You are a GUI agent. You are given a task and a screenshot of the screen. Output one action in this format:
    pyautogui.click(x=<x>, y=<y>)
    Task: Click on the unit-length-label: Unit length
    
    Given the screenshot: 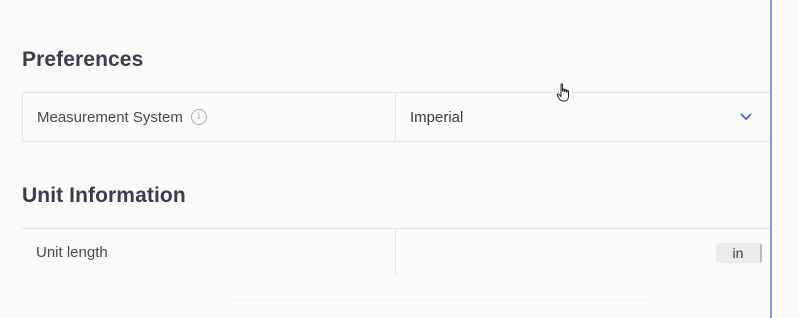 What is the action you would take?
    pyautogui.click(x=72, y=252)
    